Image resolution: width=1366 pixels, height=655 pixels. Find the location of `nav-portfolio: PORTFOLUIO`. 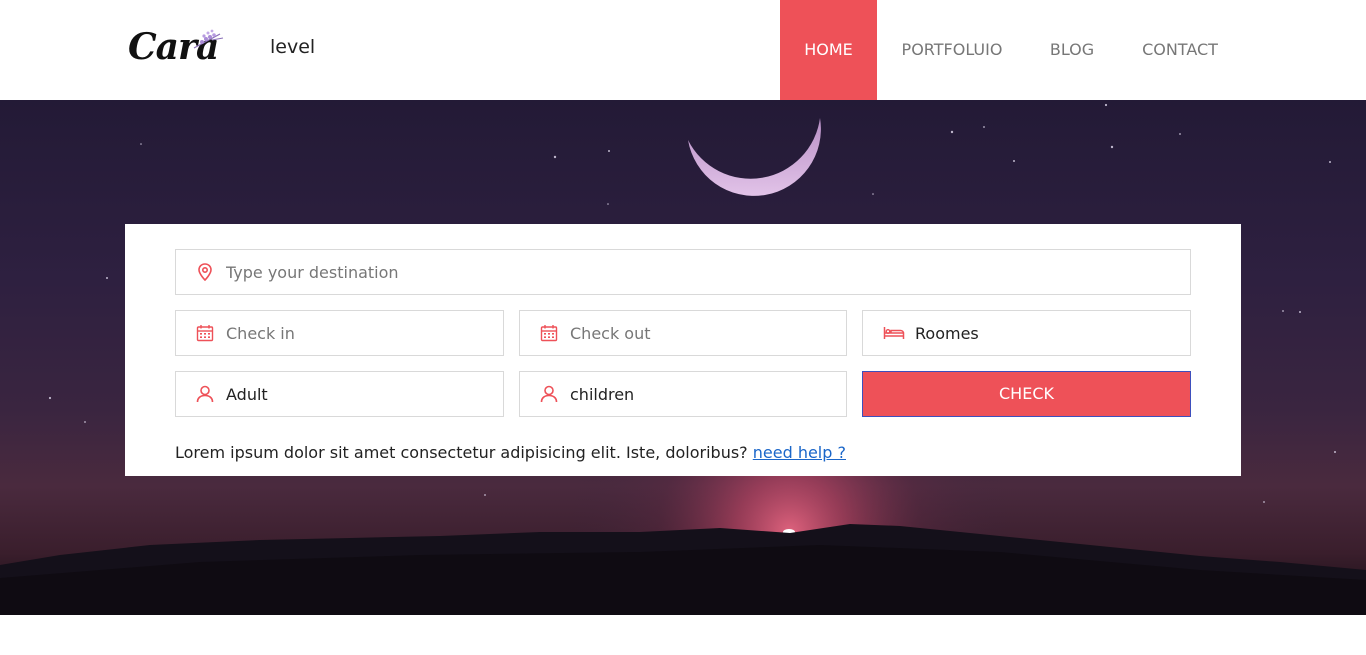

nav-portfolio: PORTFOLUIO is located at coordinates (952, 50).